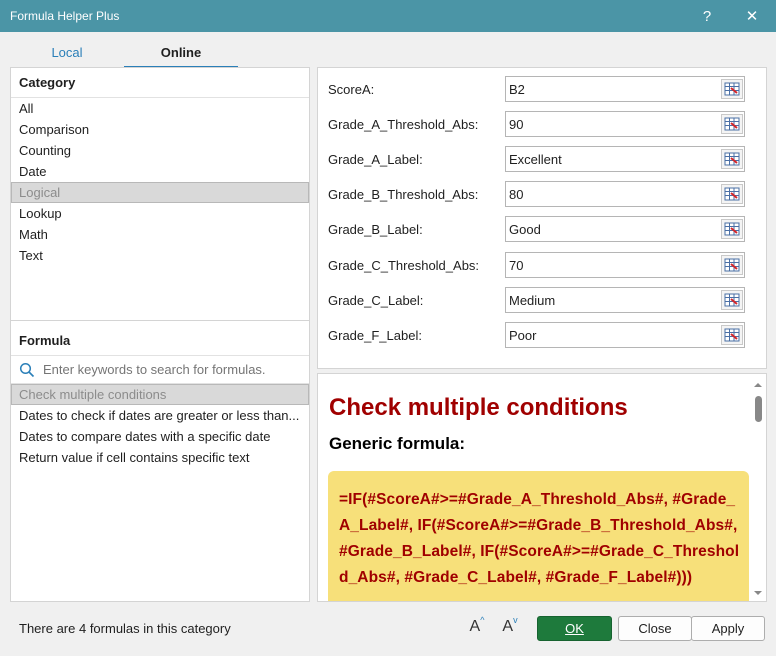 This screenshot has width=776, height=656. What do you see at coordinates (375, 335) in the screenshot?
I see `param-label: Grade_F_Label:` at bounding box center [375, 335].